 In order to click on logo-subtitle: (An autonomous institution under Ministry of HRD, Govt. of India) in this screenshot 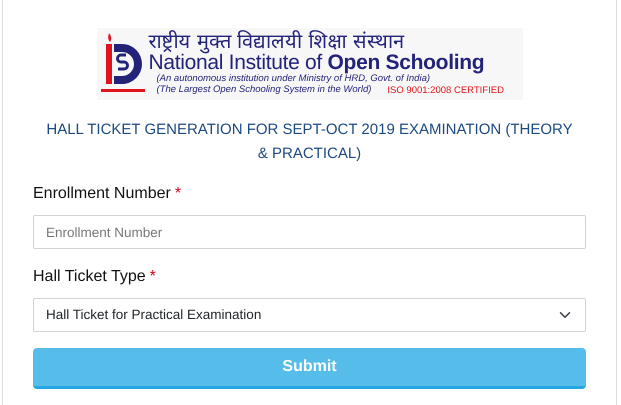, I will do `click(293, 78)`.